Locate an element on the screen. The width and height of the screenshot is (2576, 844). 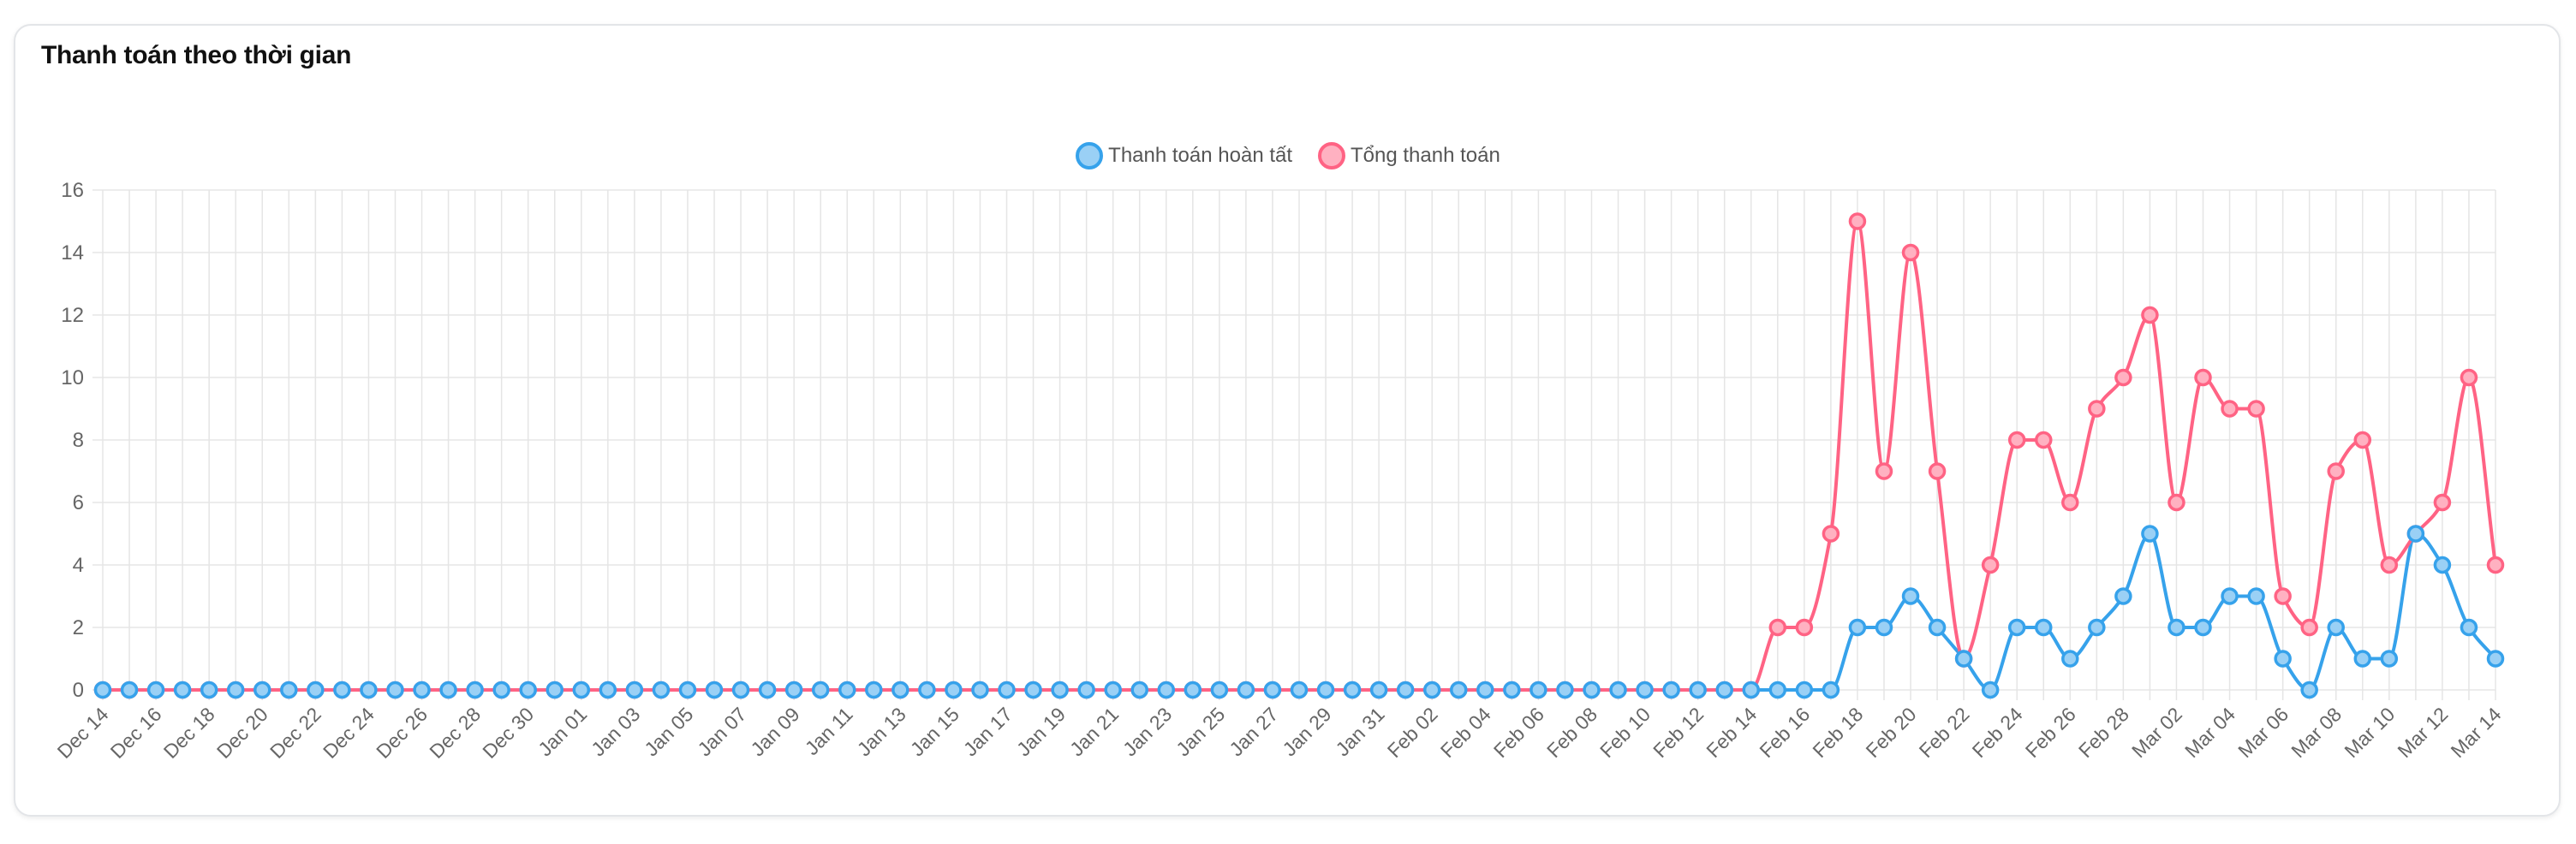
x-tick-label: Feb 18 is located at coordinates (1837, 732).